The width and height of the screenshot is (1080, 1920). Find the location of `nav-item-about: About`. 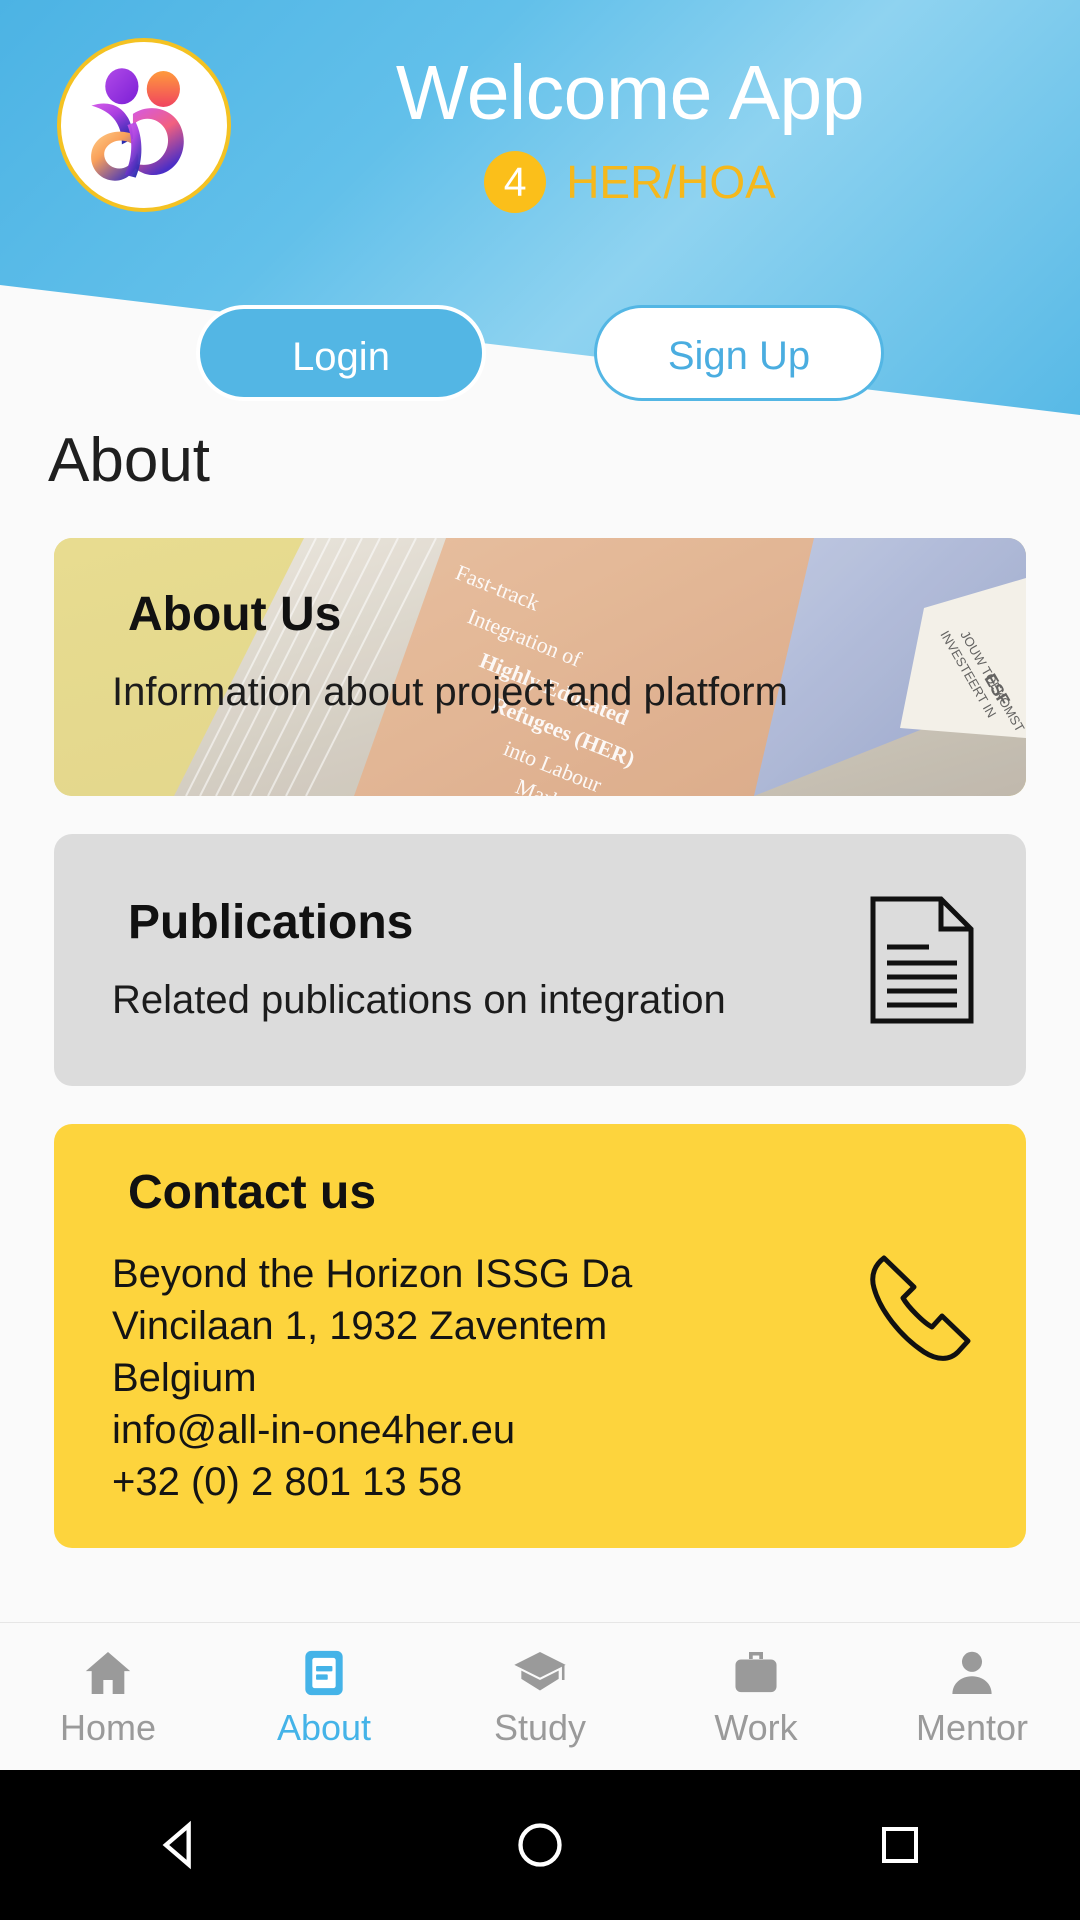

nav-item-about: About is located at coordinates (324, 1696).